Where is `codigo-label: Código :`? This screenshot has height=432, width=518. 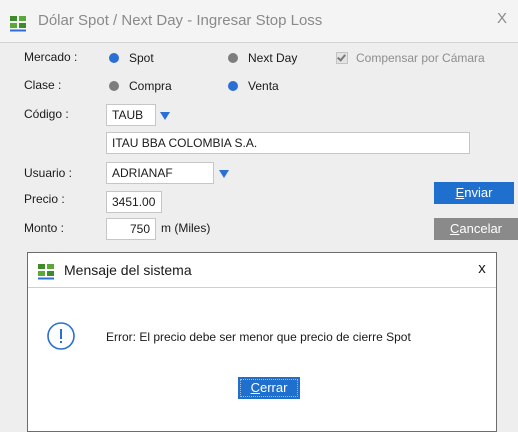 codigo-label: Código : is located at coordinates (46, 114).